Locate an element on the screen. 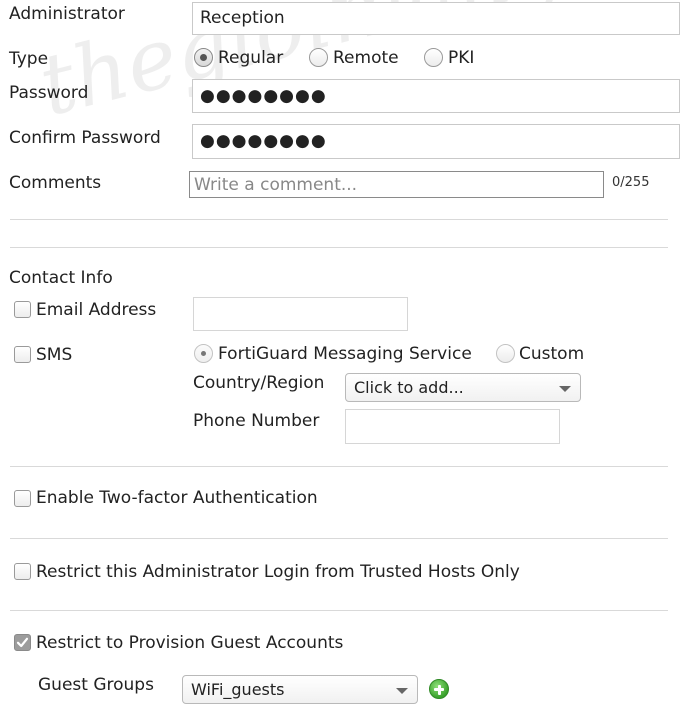  sms-custom-radio is located at coordinates (505, 353).